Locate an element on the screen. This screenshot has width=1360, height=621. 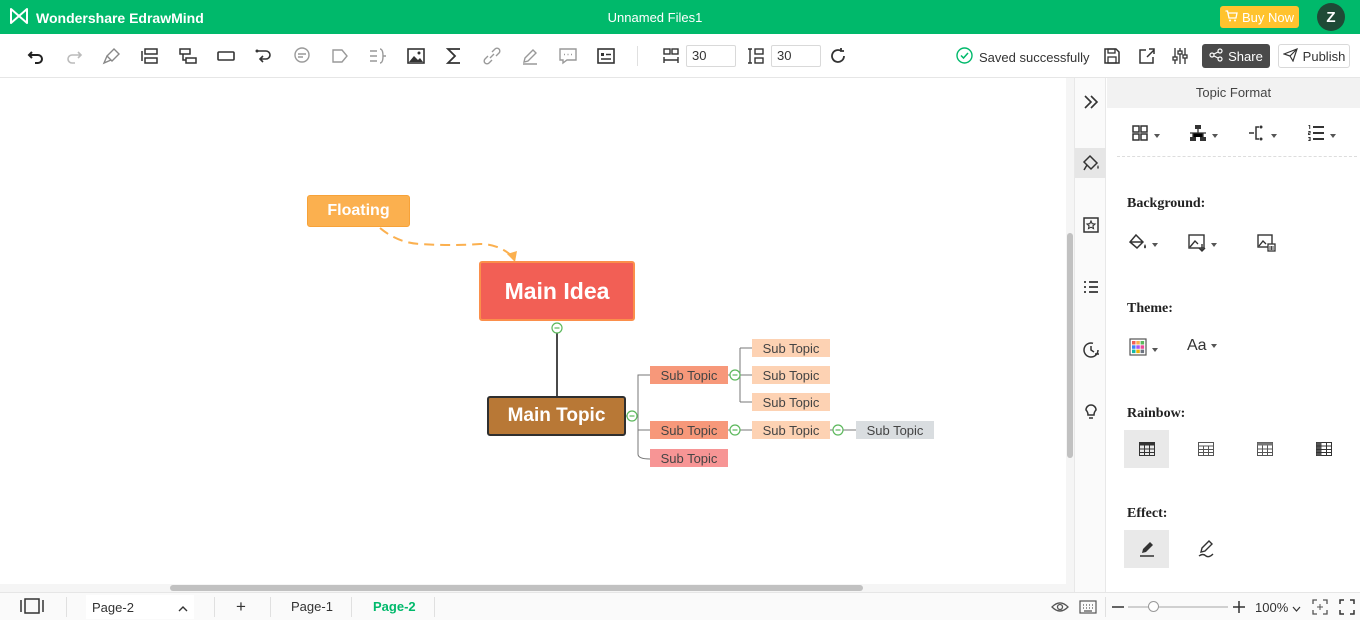
remove-background-image-button is located at coordinates (1266, 244).